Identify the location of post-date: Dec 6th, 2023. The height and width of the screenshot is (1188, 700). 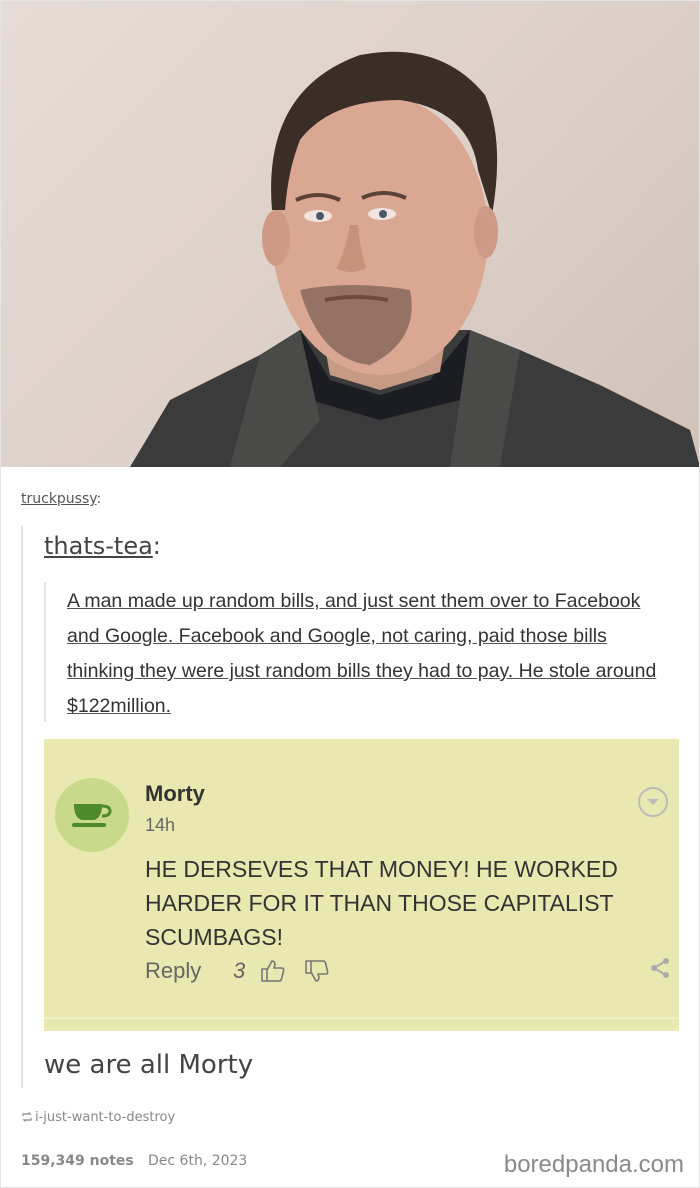
(198, 1161).